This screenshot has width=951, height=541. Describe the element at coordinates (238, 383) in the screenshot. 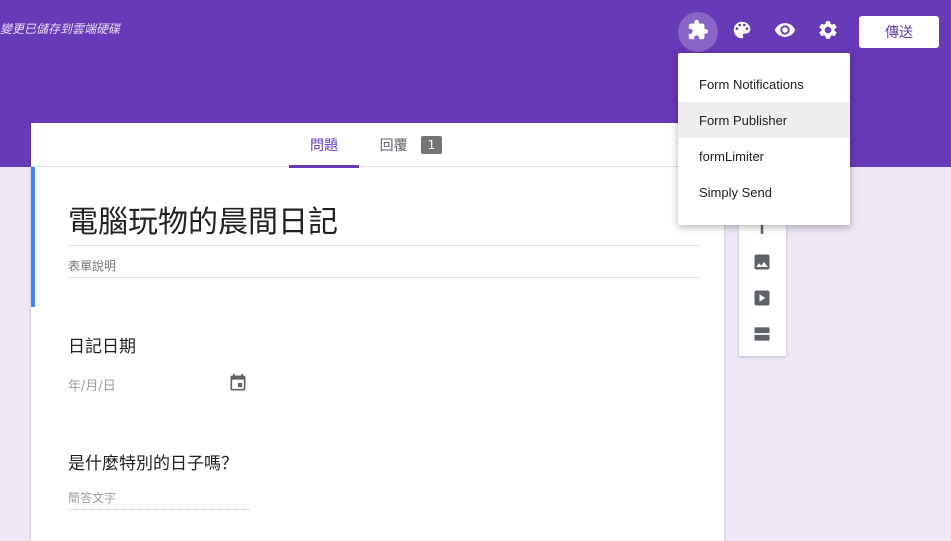

I see `calendar-icon` at that location.